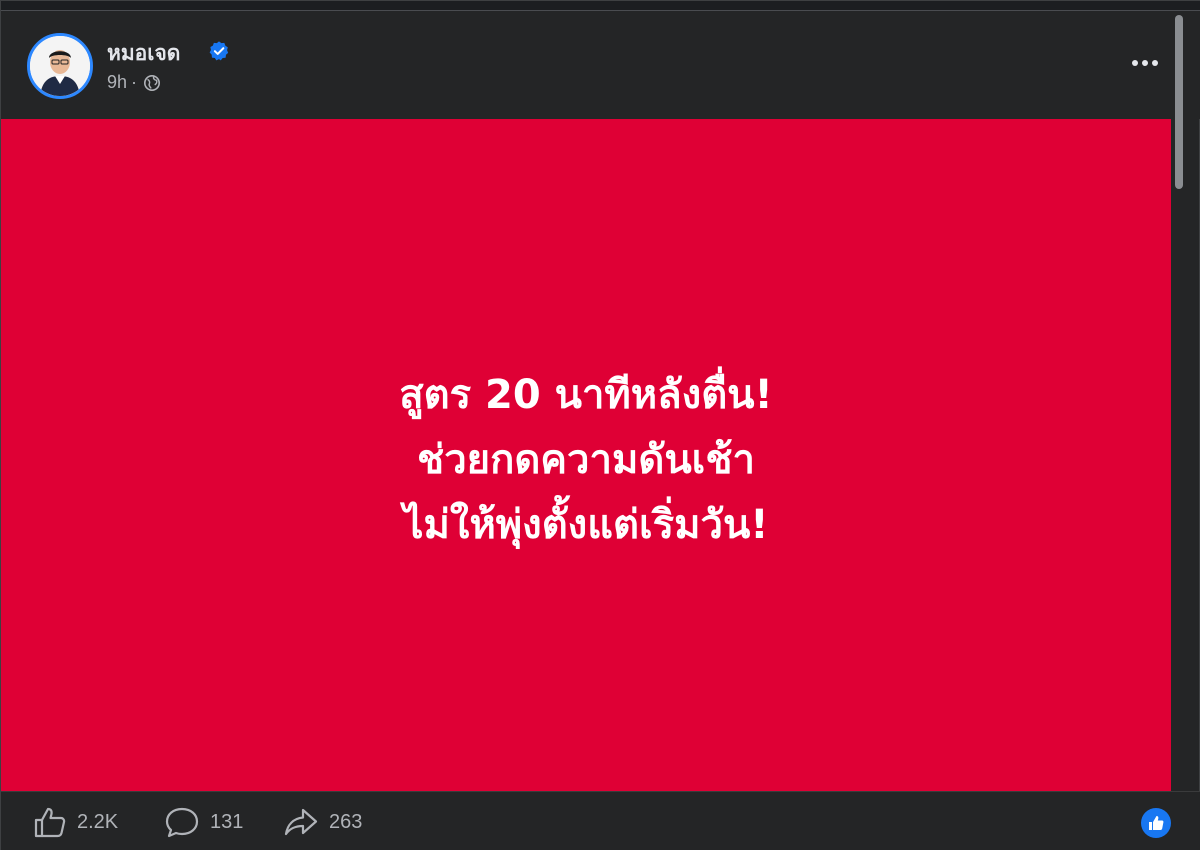 Image resolution: width=1200 pixels, height=850 pixels. I want to click on post-meta: 9h ·, so click(134, 82).